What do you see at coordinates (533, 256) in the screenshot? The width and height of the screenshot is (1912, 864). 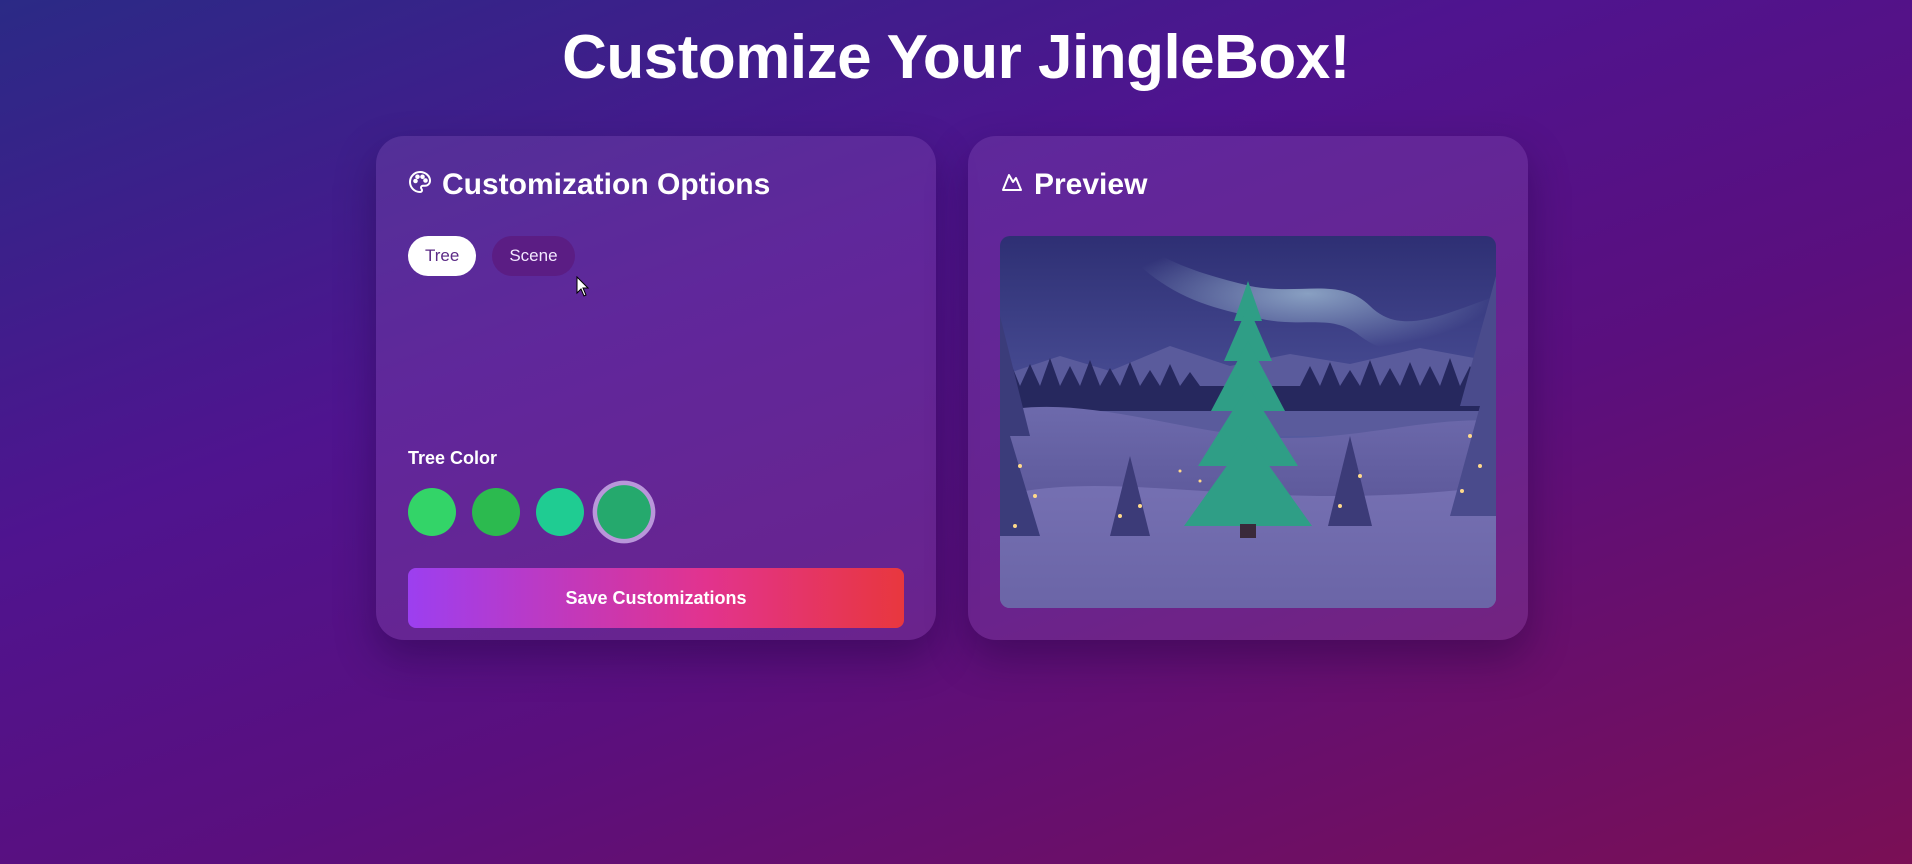 I see `tab-scene: Scene` at bounding box center [533, 256].